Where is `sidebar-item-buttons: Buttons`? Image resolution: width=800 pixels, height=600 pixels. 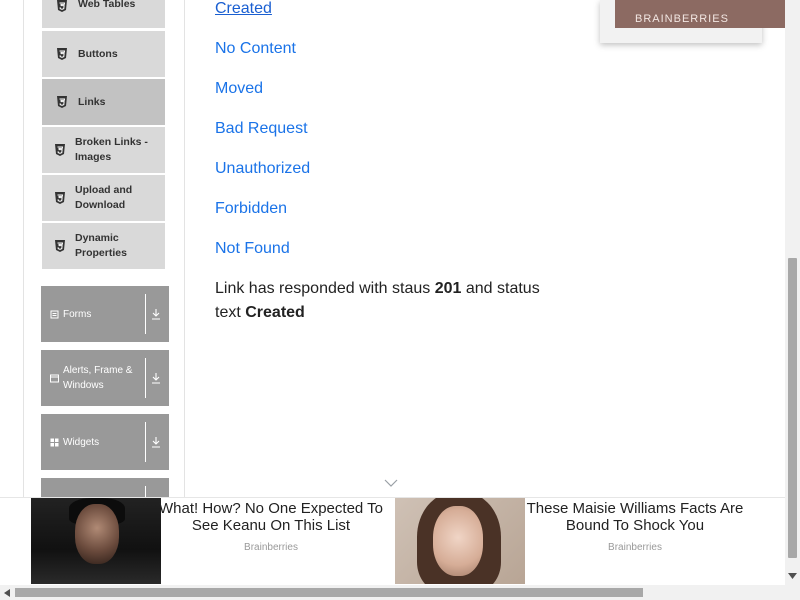 sidebar-item-buttons: Buttons is located at coordinates (103, 54).